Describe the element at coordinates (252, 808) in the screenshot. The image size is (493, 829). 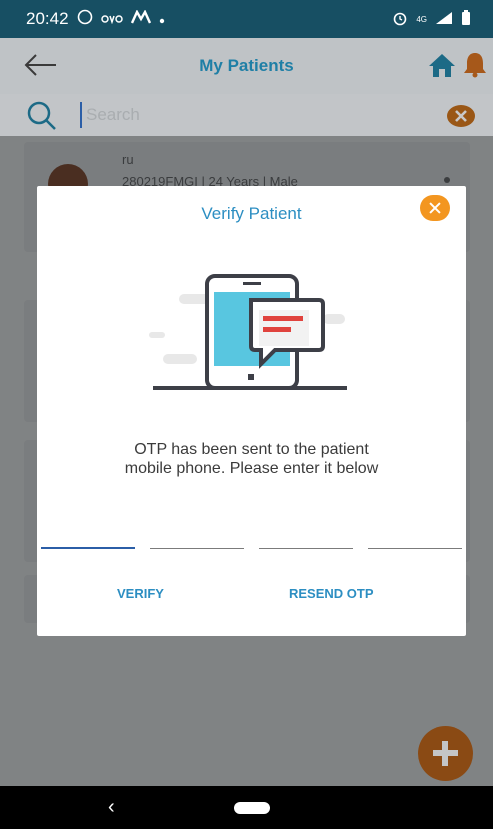
I see `nav-home-pill` at that location.